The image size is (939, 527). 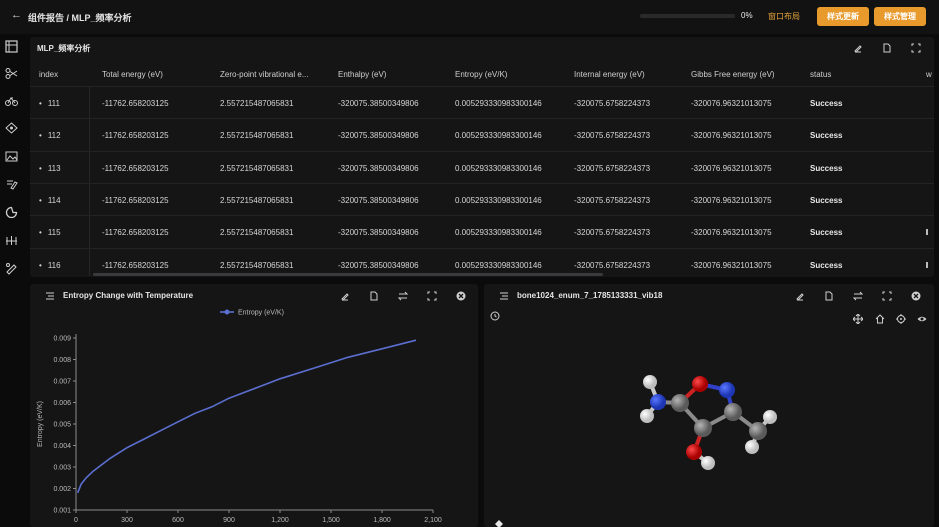 What do you see at coordinates (11, 268) in the screenshot?
I see `settings-icon` at bounding box center [11, 268].